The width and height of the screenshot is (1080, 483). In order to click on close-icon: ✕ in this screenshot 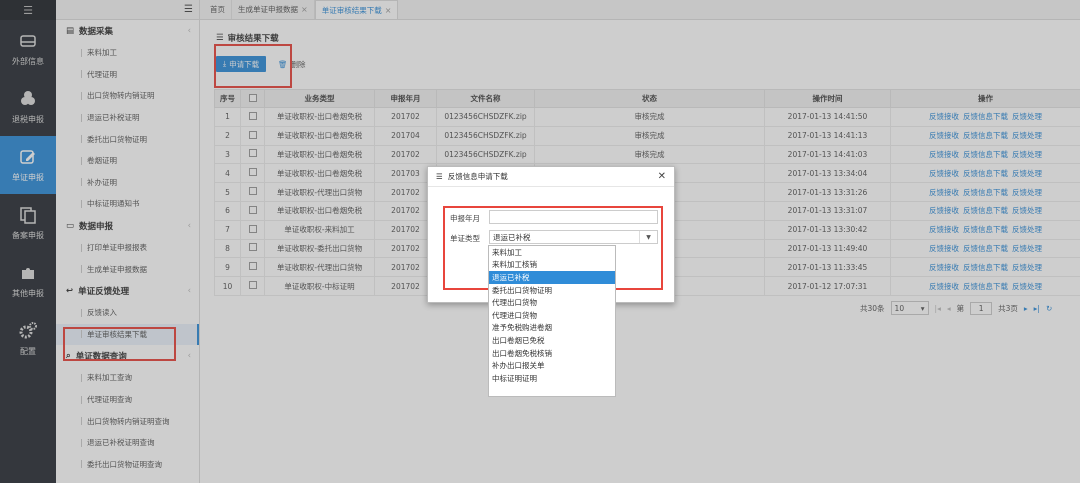, I will do `click(662, 176)`.